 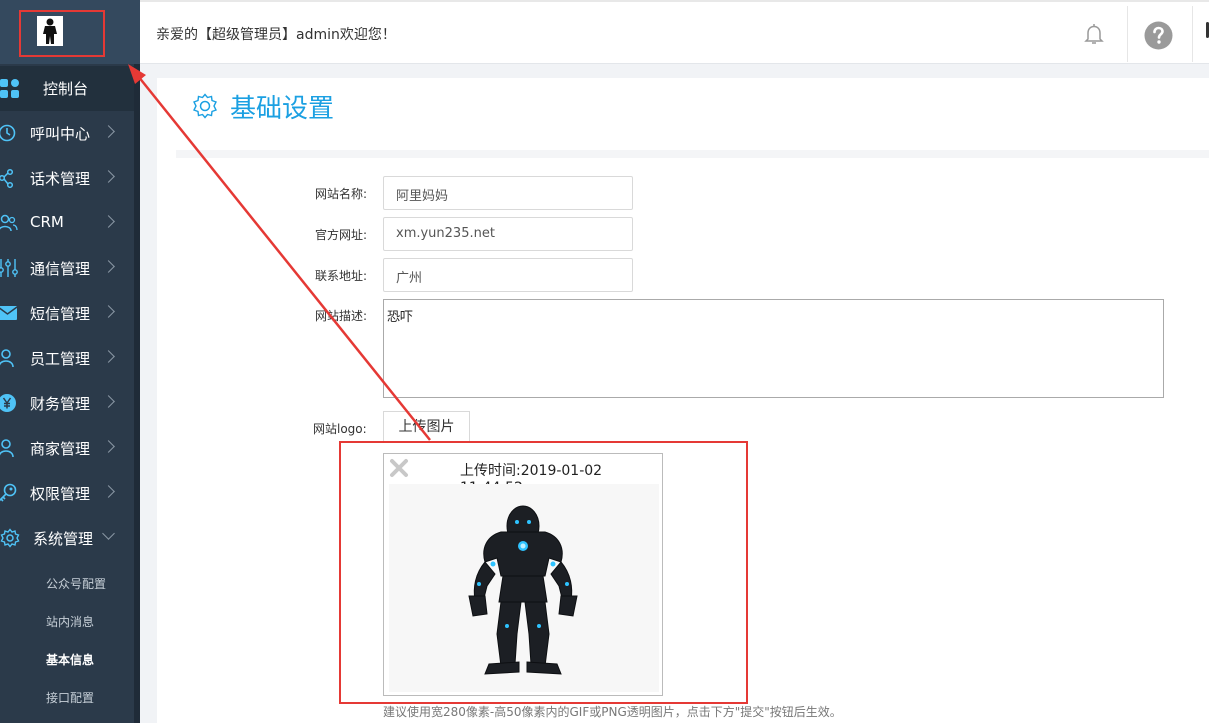 I want to click on annotation-box-preview, so click(x=543, y=572).